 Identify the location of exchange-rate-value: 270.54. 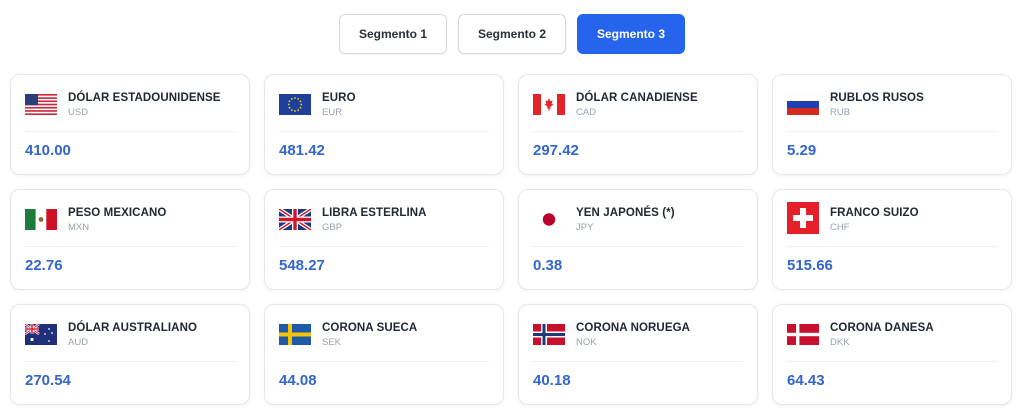
(48, 380).